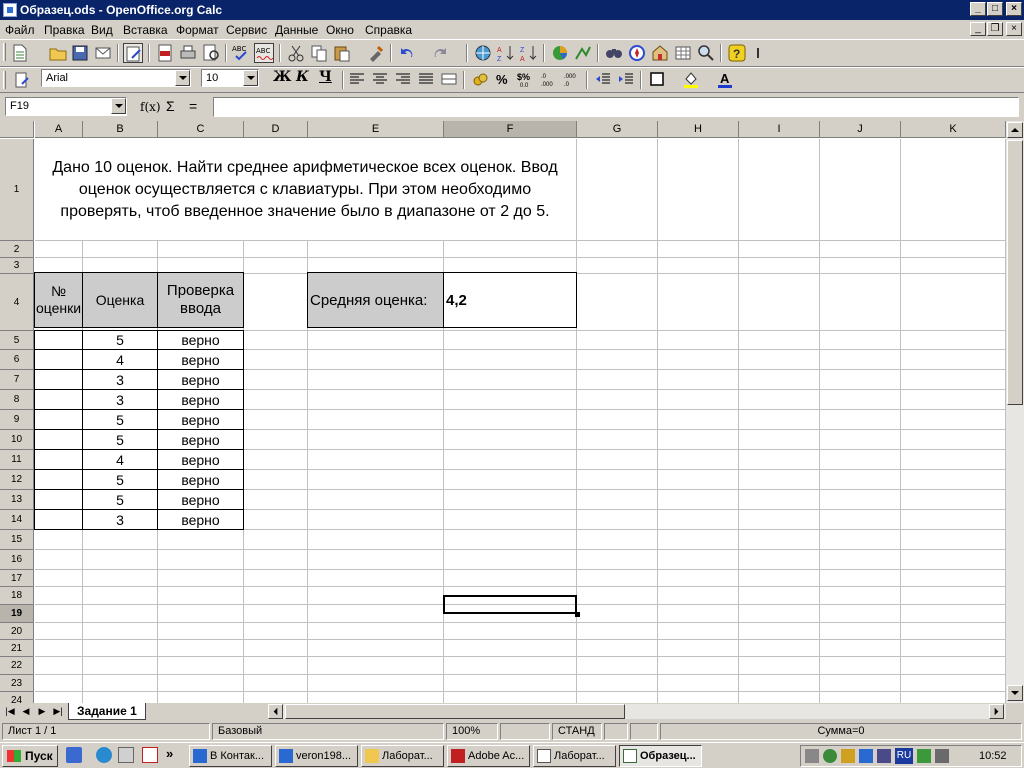 The image size is (1024, 768). What do you see at coordinates (319, 53) in the screenshot?
I see `copy-icon` at bounding box center [319, 53].